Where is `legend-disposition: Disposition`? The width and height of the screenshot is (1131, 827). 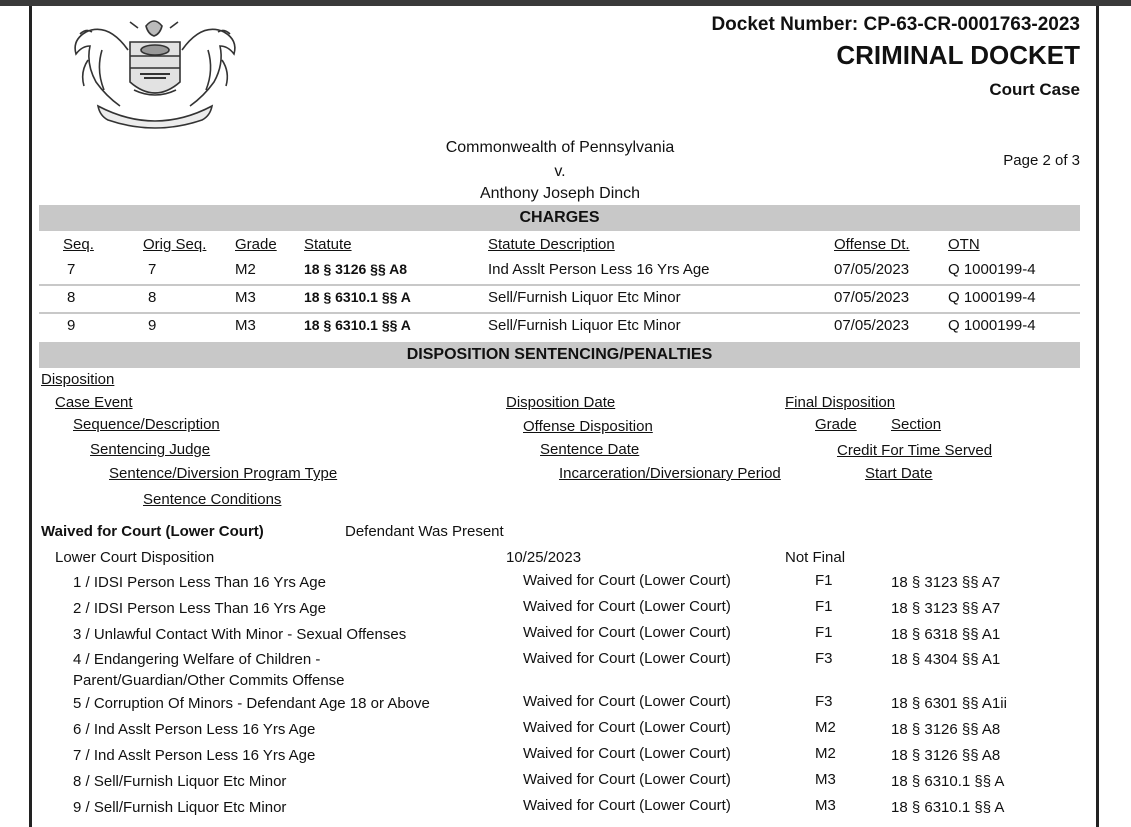
legend-disposition: Disposition is located at coordinates (78, 379).